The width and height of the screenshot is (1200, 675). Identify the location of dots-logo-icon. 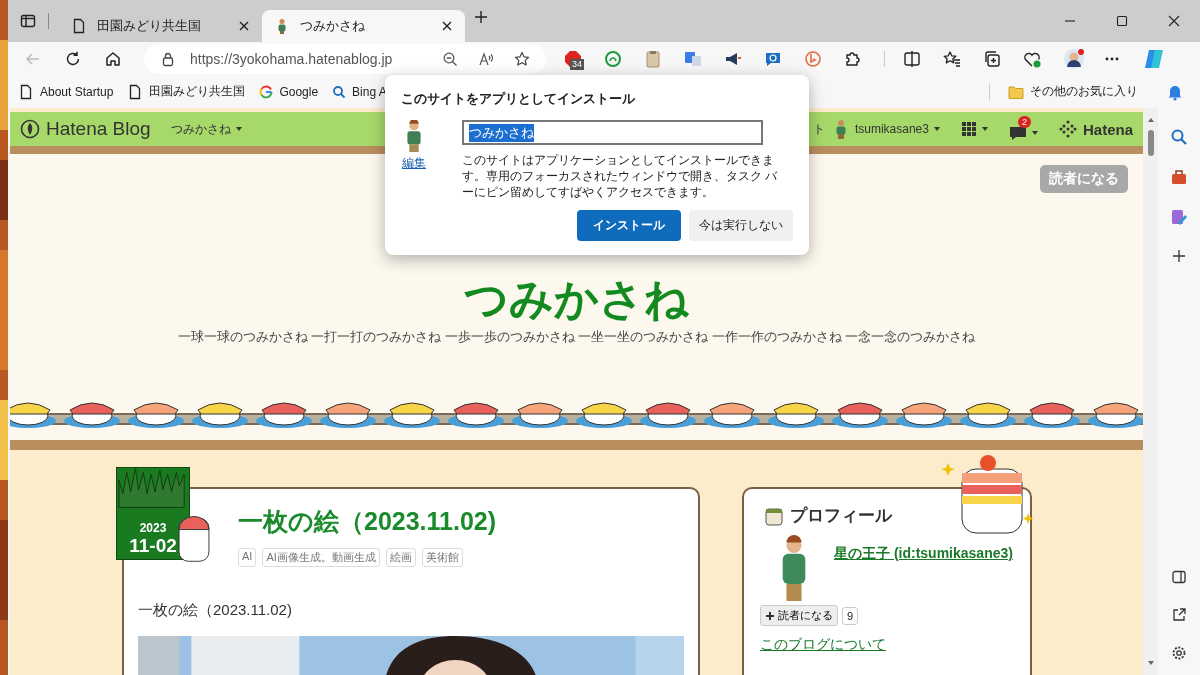
(1067, 129).